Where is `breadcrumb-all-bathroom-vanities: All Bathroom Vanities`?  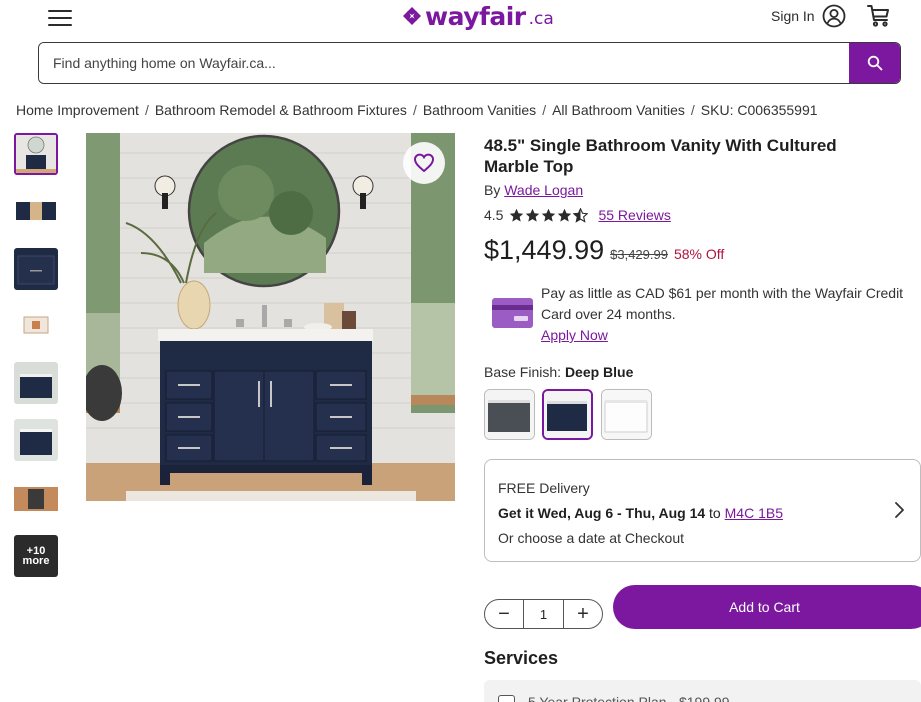
breadcrumb-all-bathroom-vanities: All Bathroom Vanities is located at coordinates (618, 110).